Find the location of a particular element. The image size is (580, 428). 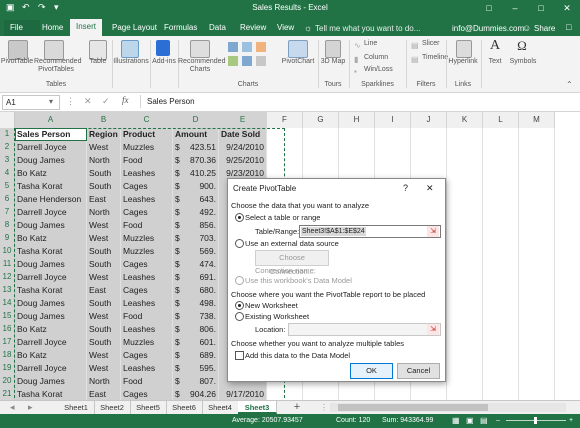

cell-l18 is located at coordinates (501, 356).